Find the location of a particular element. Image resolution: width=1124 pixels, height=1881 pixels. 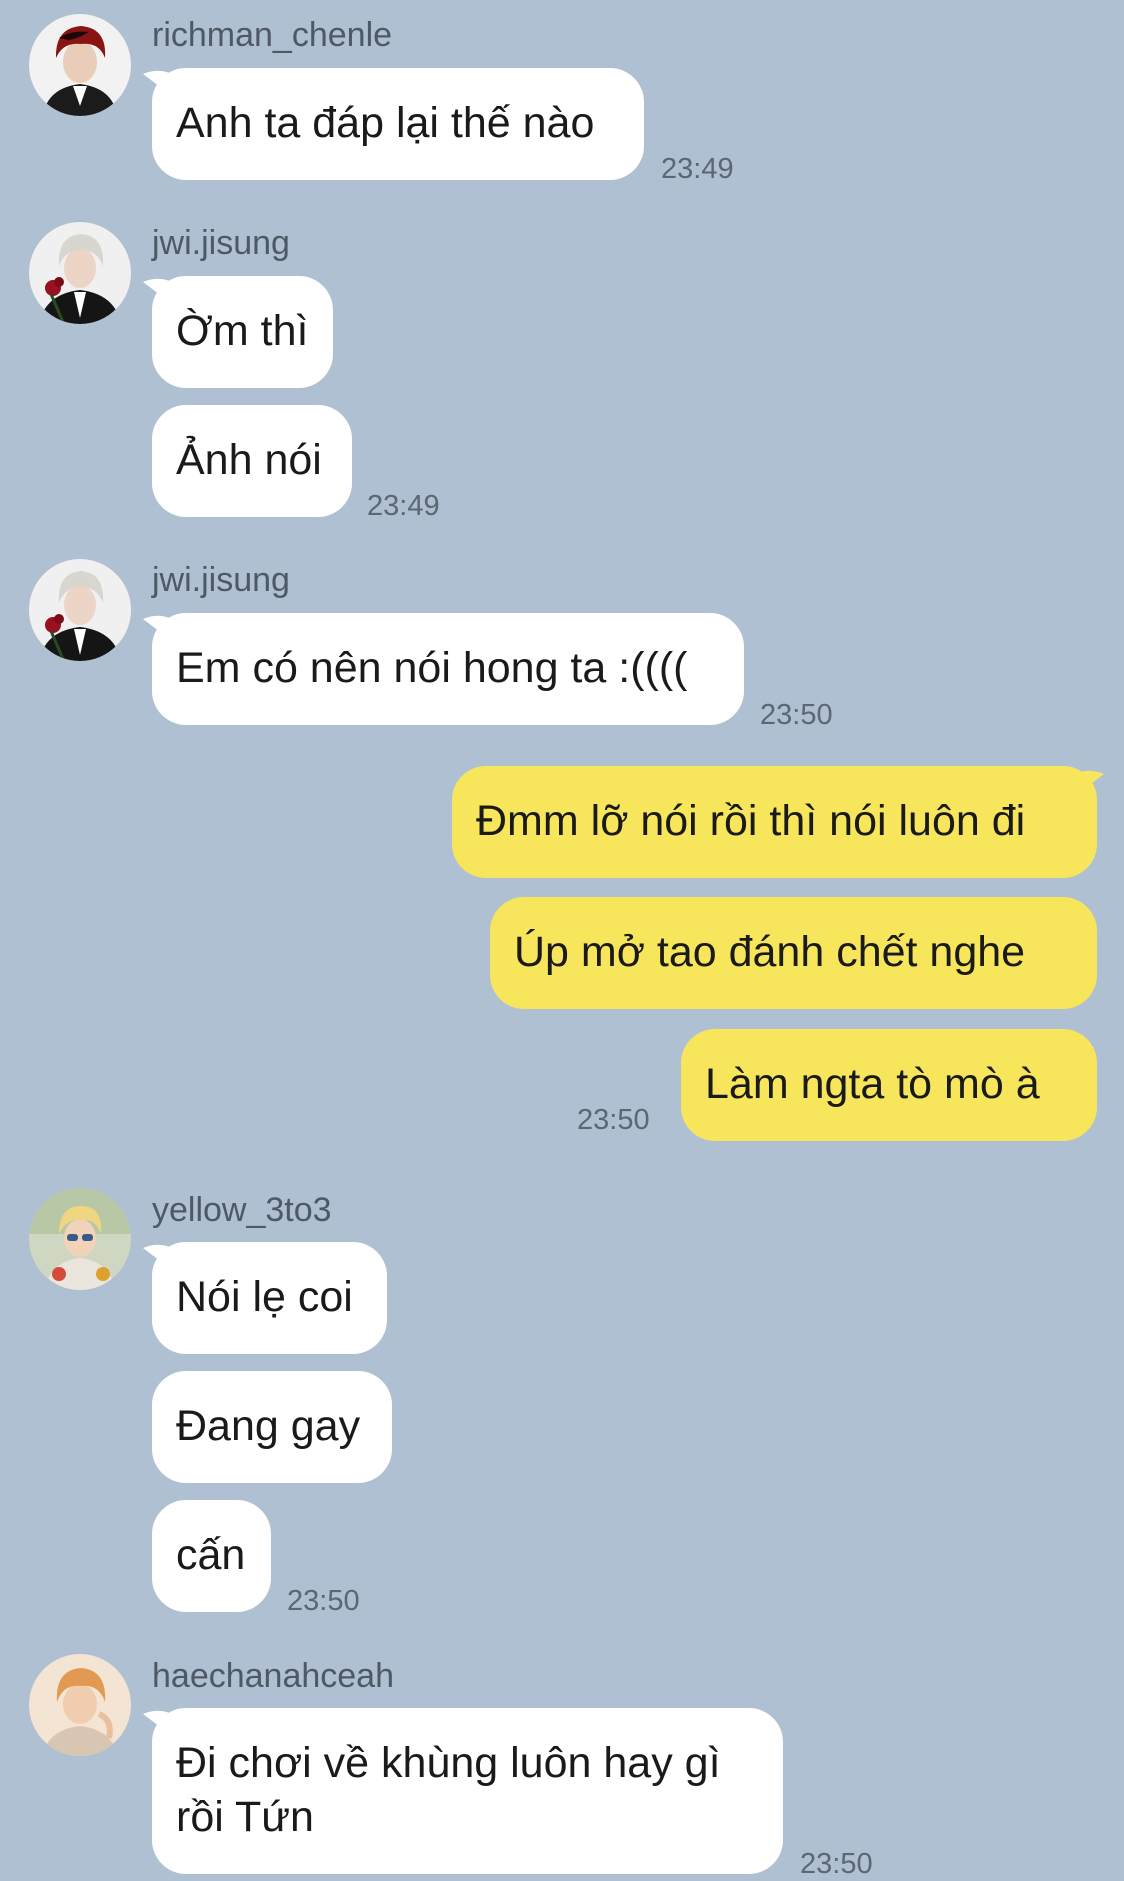

outgoing-message-bubble: Úp mở tao đánh chết nghe is located at coordinates (793, 953).